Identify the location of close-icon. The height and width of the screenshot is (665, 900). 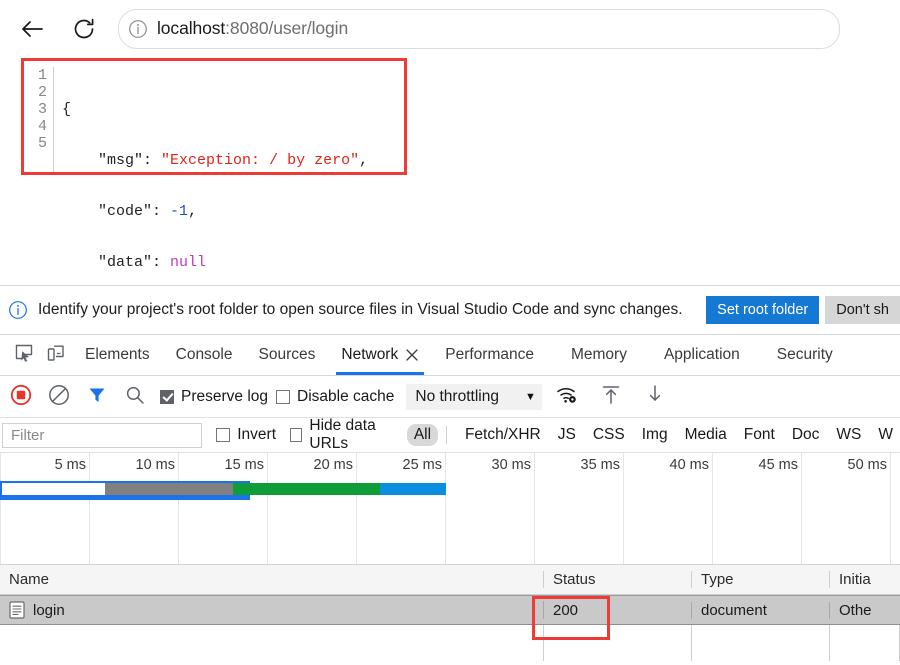
(412, 355).